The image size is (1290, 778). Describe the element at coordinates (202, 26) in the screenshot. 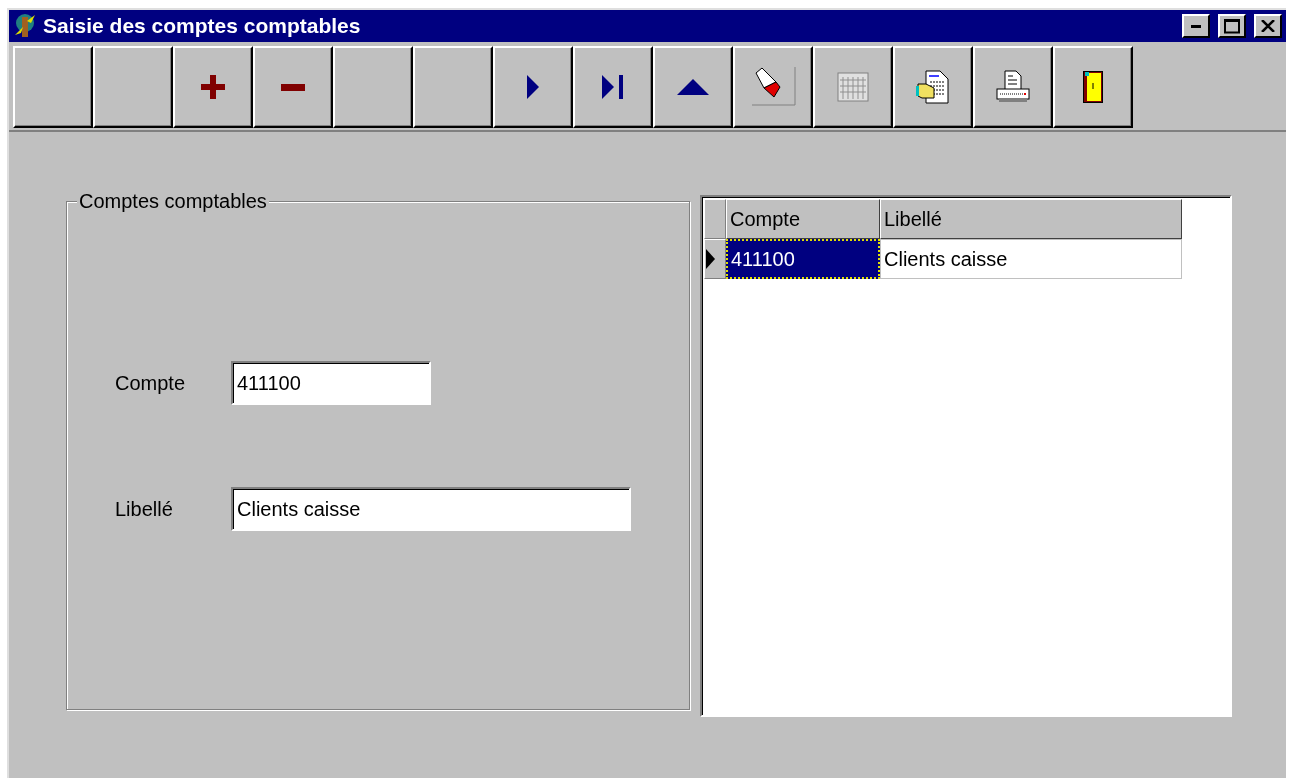

I see `window-title: Saisie des comptes comptables` at that location.